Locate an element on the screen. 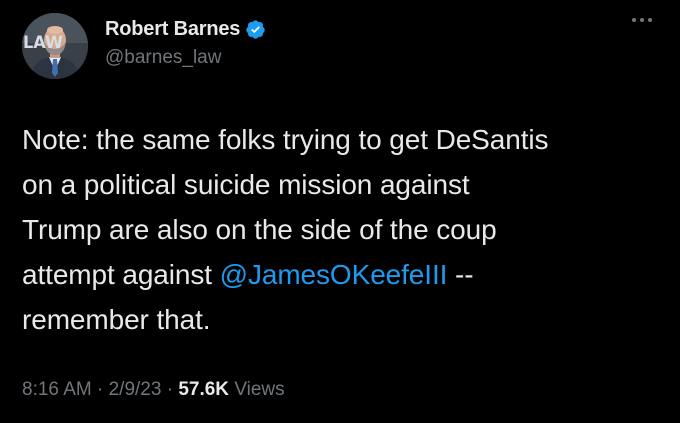 The image size is (680, 423). tweet-text-line: on a political suicide mission against is located at coordinates (246, 184).